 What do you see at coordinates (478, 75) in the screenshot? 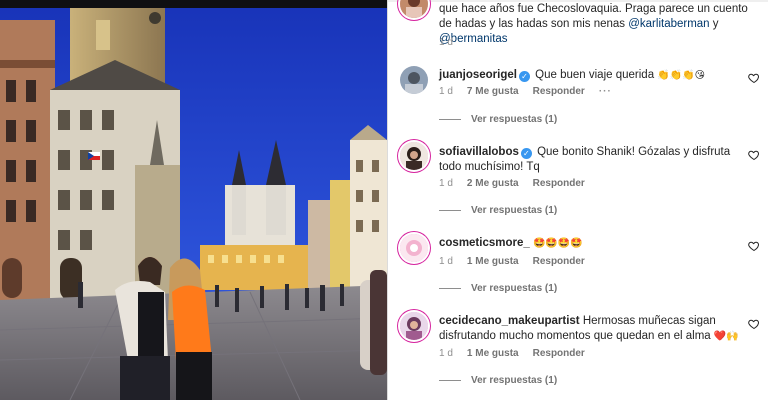
I see `comment-username: juanjoseorigel` at bounding box center [478, 75].